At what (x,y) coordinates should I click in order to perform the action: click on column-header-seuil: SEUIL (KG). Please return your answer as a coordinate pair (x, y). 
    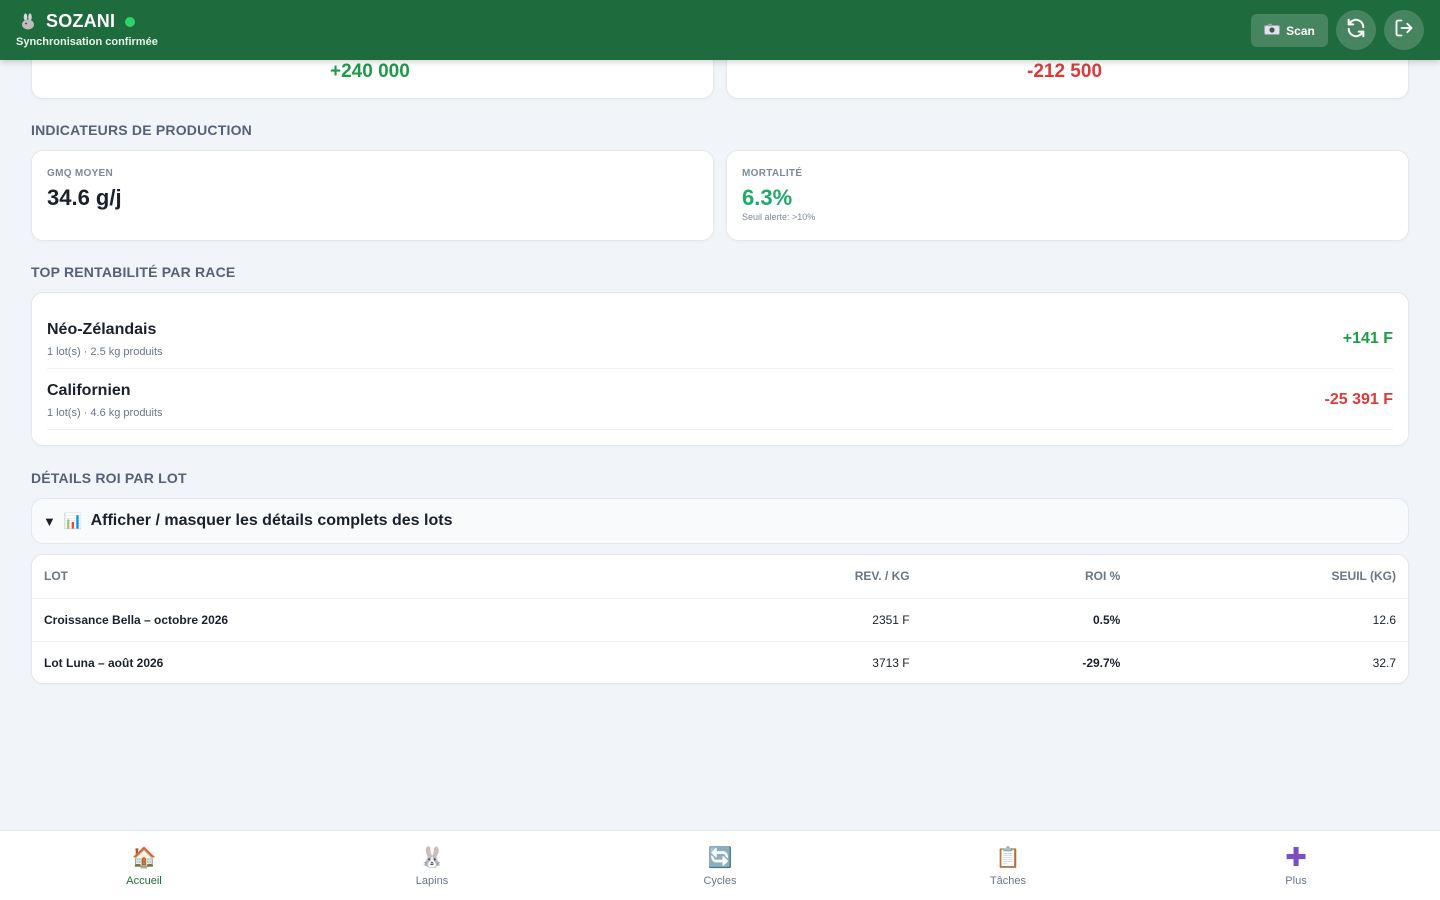
    Looking at the image, I should click on (1270, 577).